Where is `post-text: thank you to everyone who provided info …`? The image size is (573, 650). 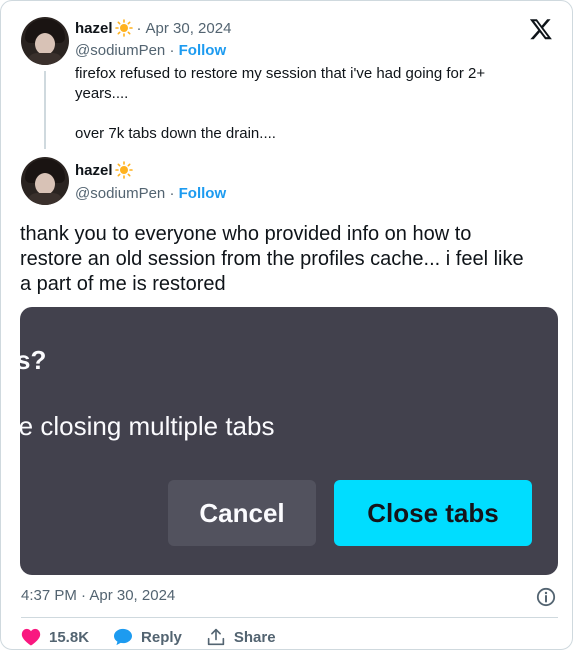
post-text: thank you to everyone who provided info … is located at coordinates (272, 259).